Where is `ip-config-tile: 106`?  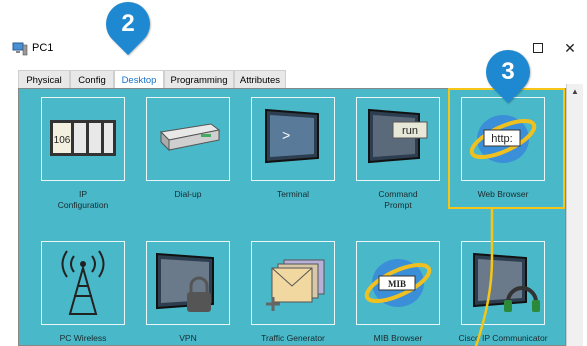
ip-config-tile: 106 is located at coordinates (83, 139).